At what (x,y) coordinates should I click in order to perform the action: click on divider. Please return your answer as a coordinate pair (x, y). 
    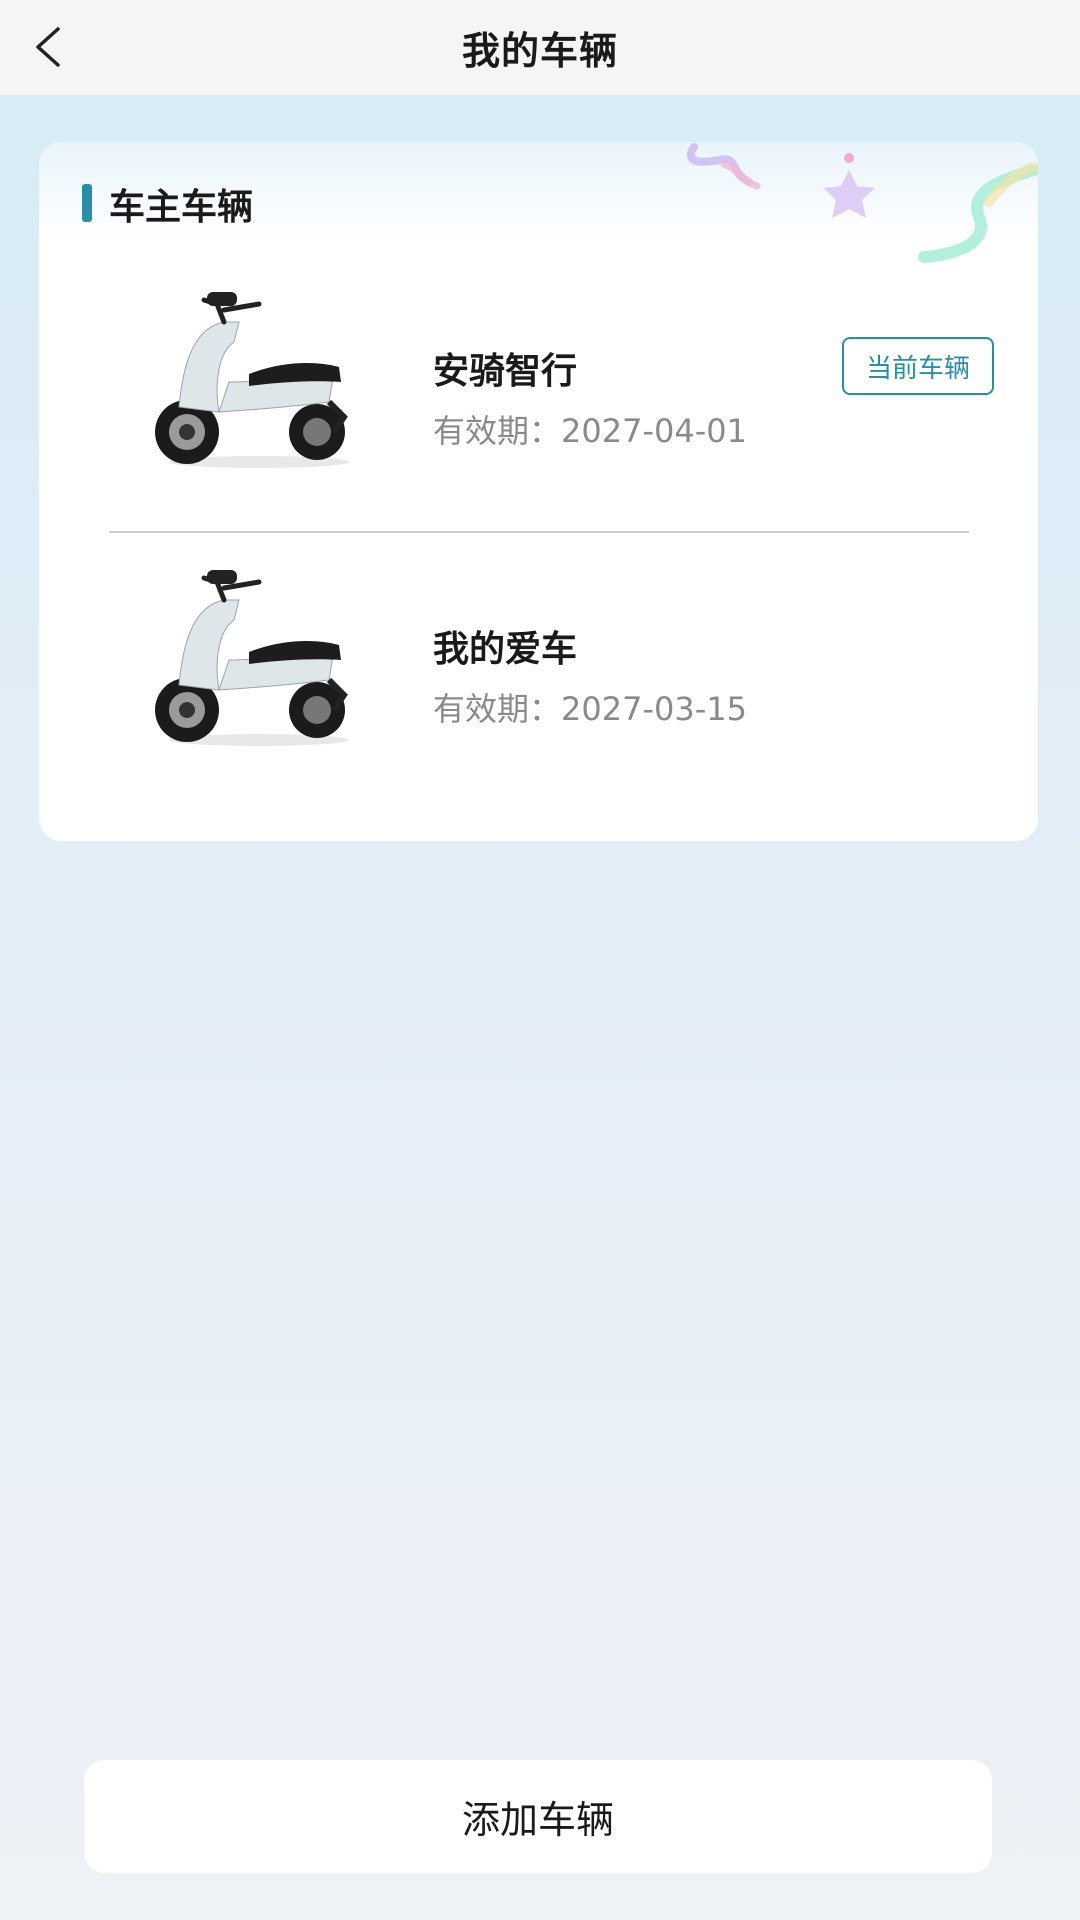
    Looking at the image, I should click on (539, 532).